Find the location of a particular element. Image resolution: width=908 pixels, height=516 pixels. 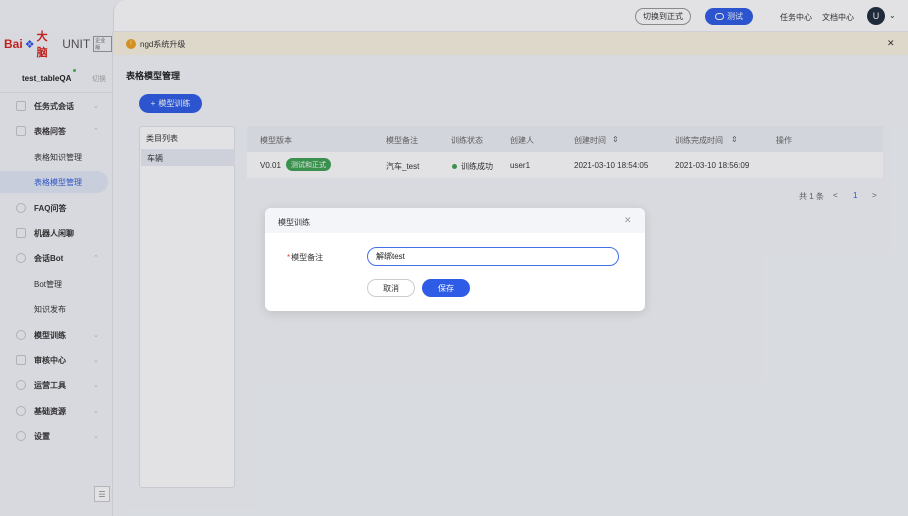

close-icon: ✕ is located at coordinates (628, 220).